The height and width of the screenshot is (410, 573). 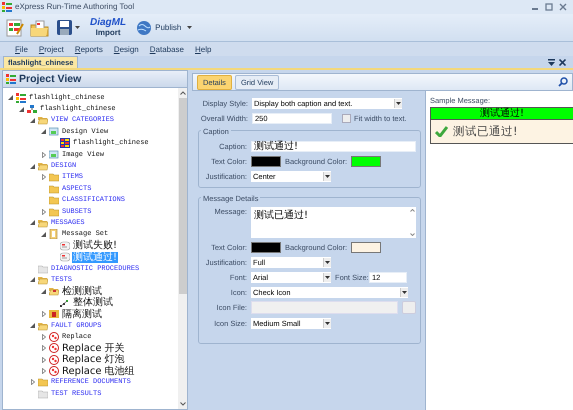 I want to click on tree-item: 检测测试, so click(x=82, y=291).